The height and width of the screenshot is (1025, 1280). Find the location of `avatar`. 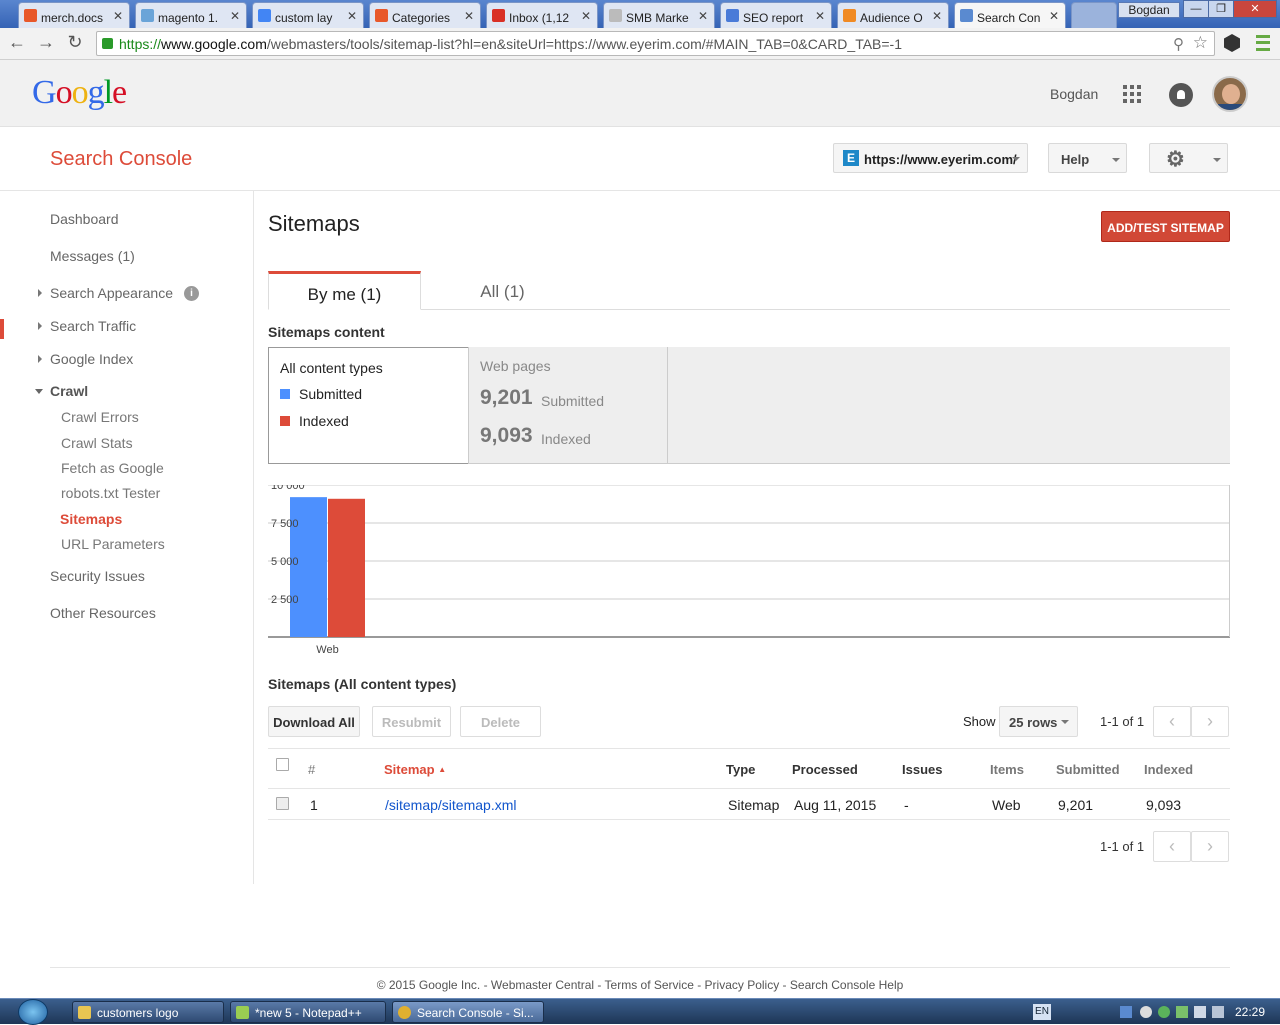

avatar is located at coordinates (1230, 94).